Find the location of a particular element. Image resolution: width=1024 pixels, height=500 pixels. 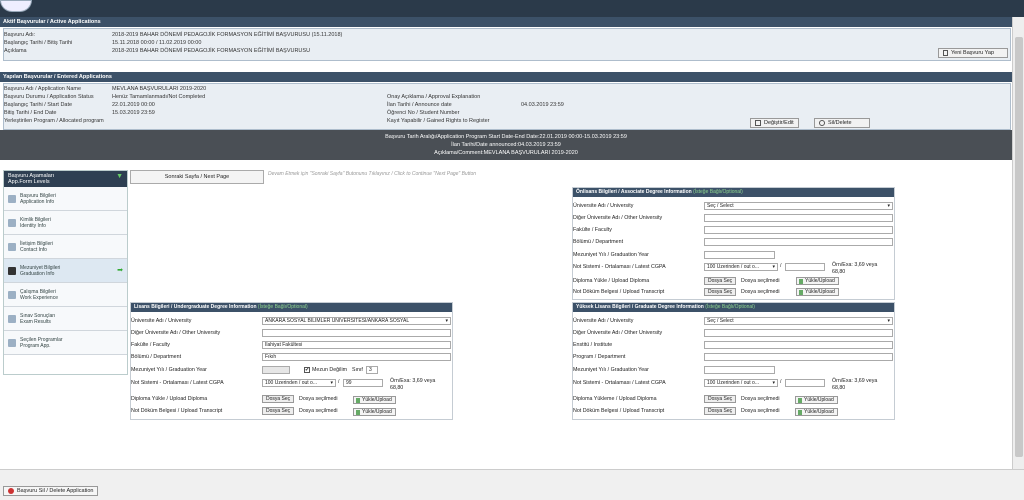

graduate-grad-year-input is located at coordinates (739, 370).